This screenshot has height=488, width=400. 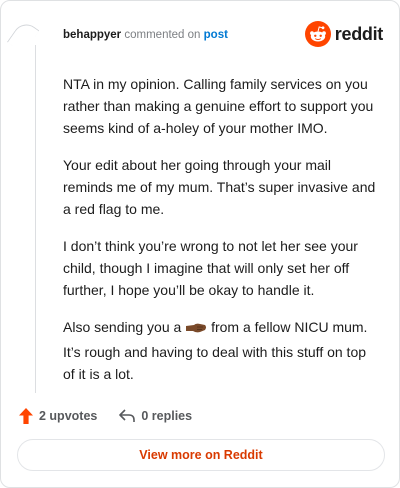 What do you see at coordinates (201, 455) in the screenshot?
I see `view-more-button: View more on Reddit` at bounding box center [201, 455].